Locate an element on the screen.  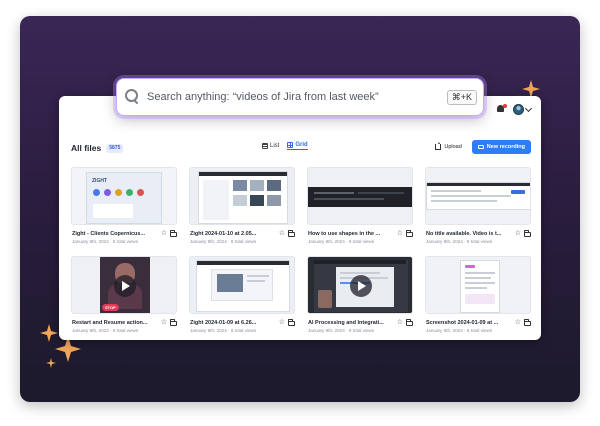
file-thumbnail: STOP is located at coordinates (124, 285).